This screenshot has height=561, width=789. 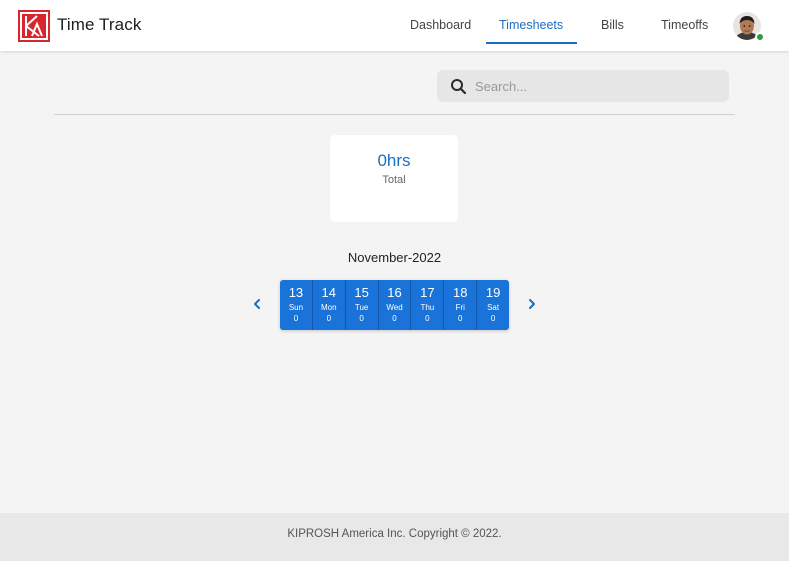 What do you see at coordinates (493, 307) in the screenshot?
I see `day-weekday: Sat` at bounding box center [493, 307].